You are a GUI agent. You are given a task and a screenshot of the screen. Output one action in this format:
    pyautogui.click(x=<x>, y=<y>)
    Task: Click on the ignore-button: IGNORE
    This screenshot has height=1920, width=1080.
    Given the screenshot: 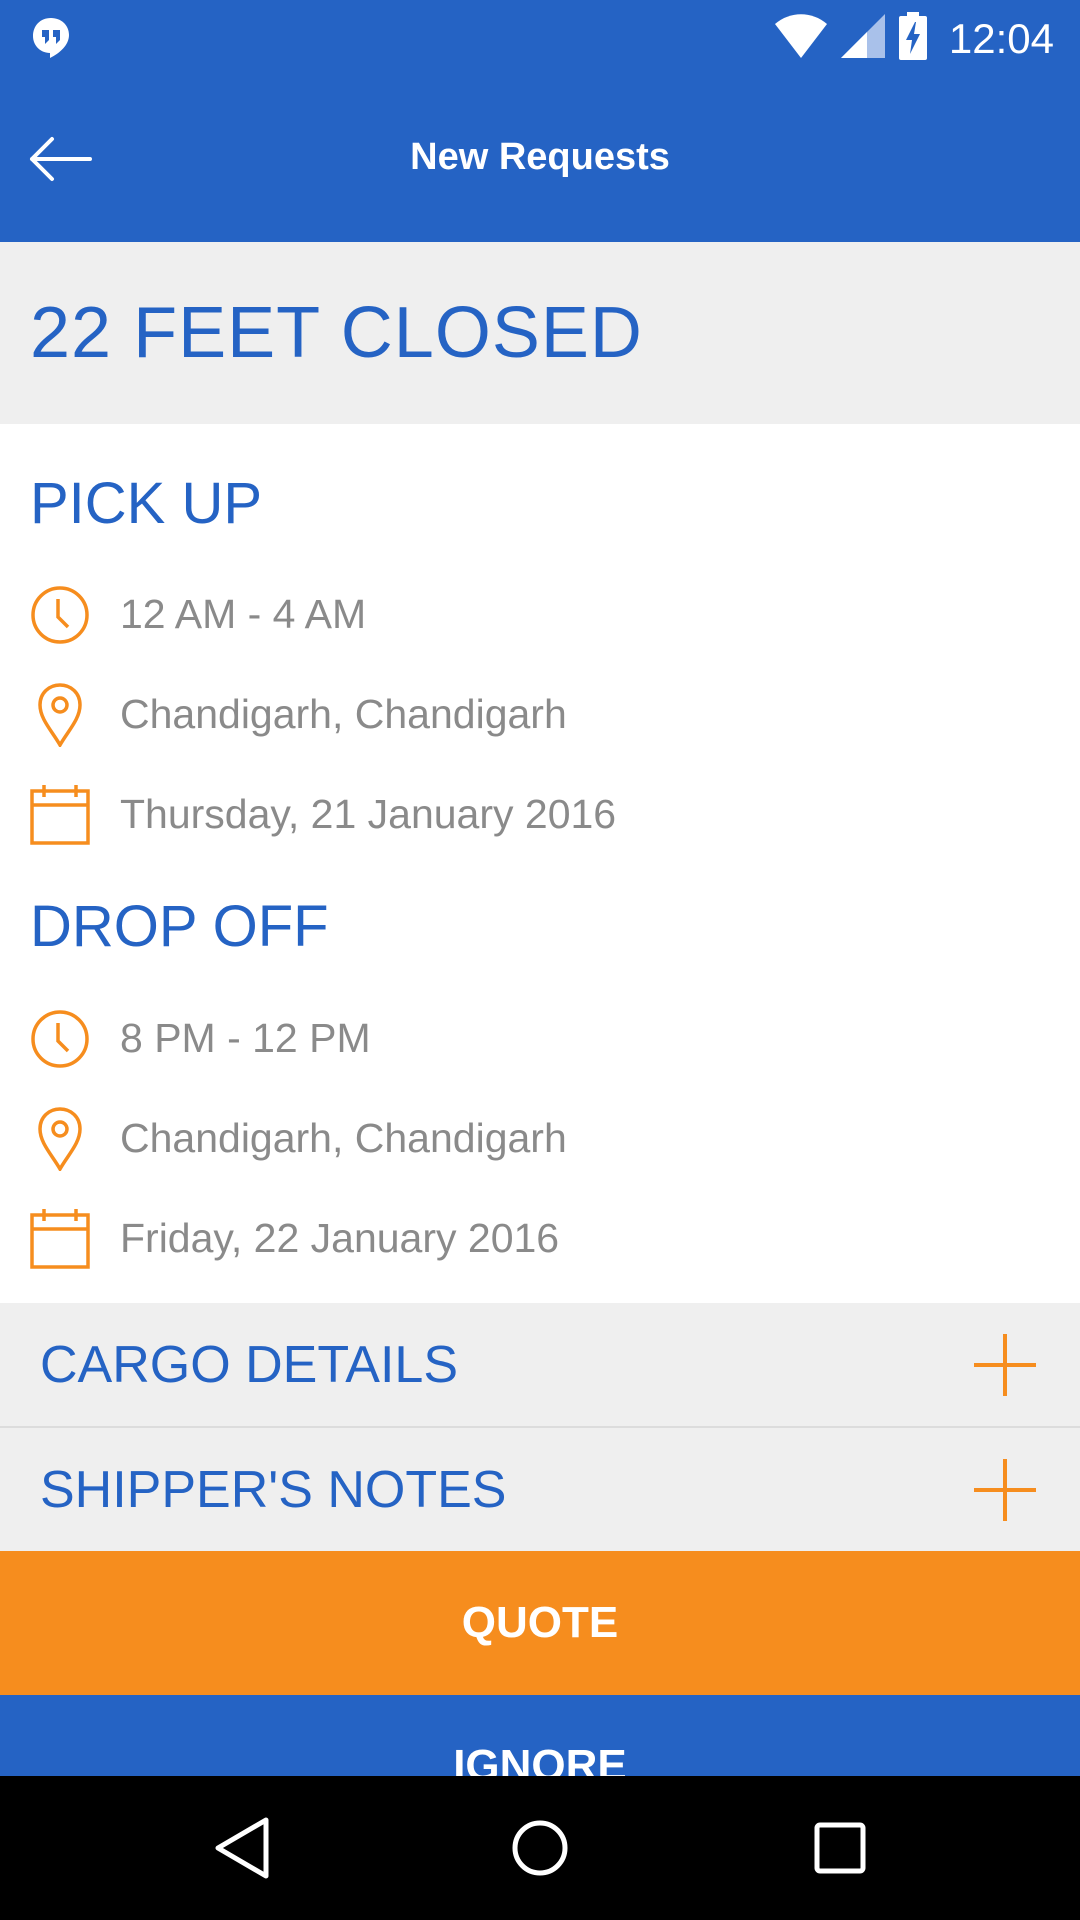 What is the action you would take?
    pyautogui.click(x=540, y=1735)
    